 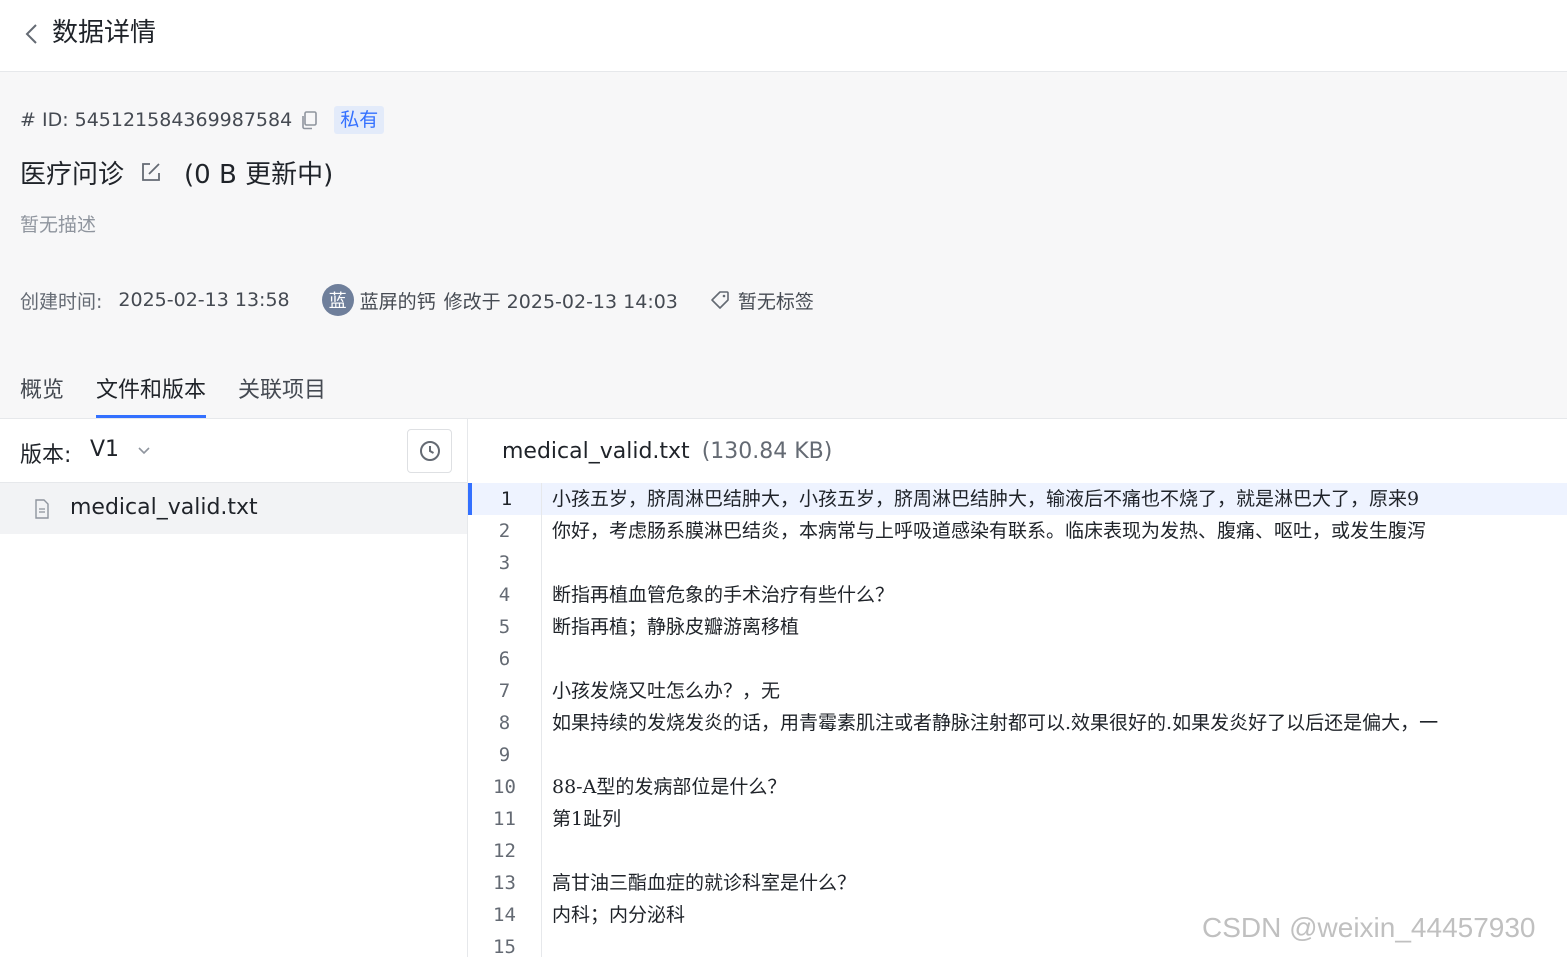 I want to click on watermark: CSDN @weixin_44457930, so click(x=1369, y=927).